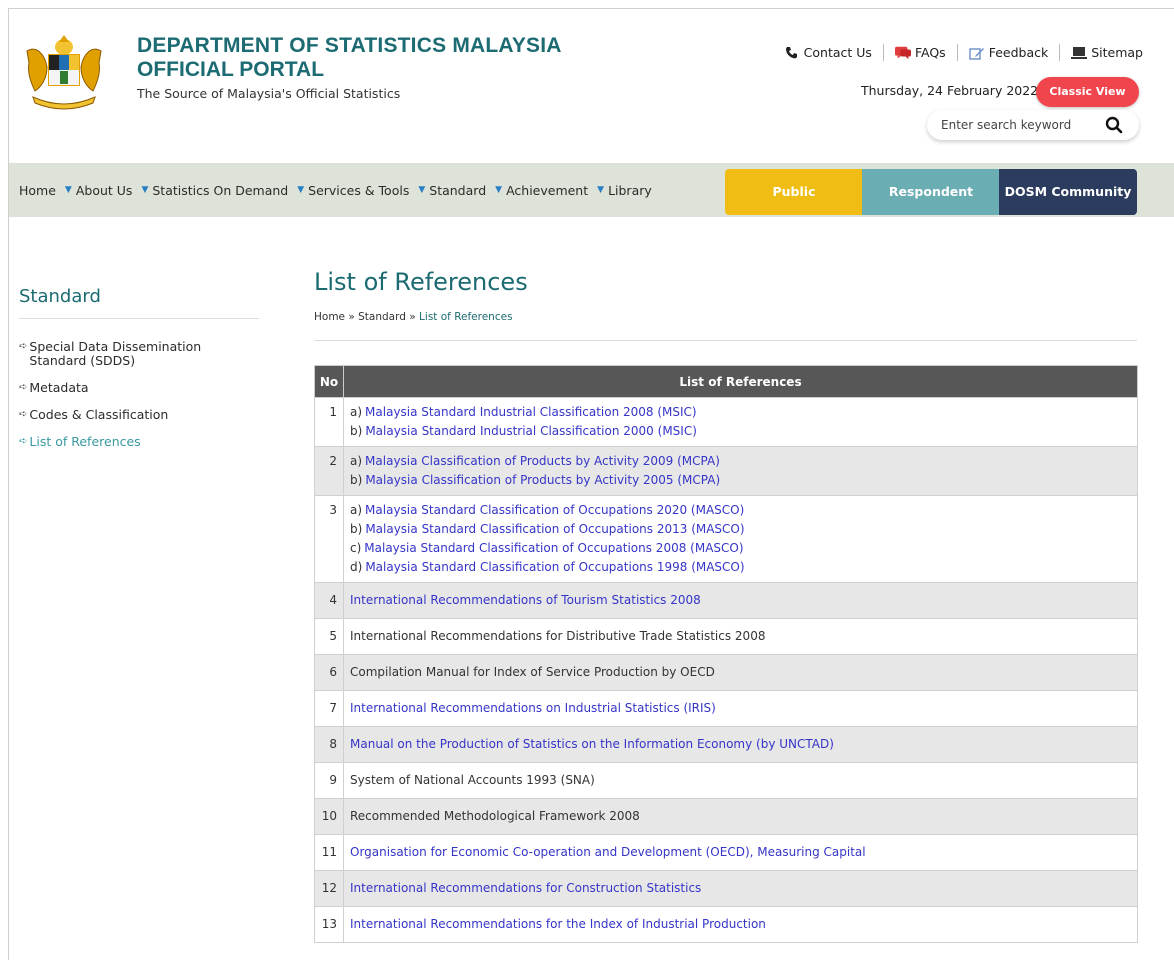 Image resolution: width=1174 pixels, height=960 pixels. What do you see at coordinates (1114, 125) in the screenshot?
I see `search-icon` at bounding box center [1114, 125].